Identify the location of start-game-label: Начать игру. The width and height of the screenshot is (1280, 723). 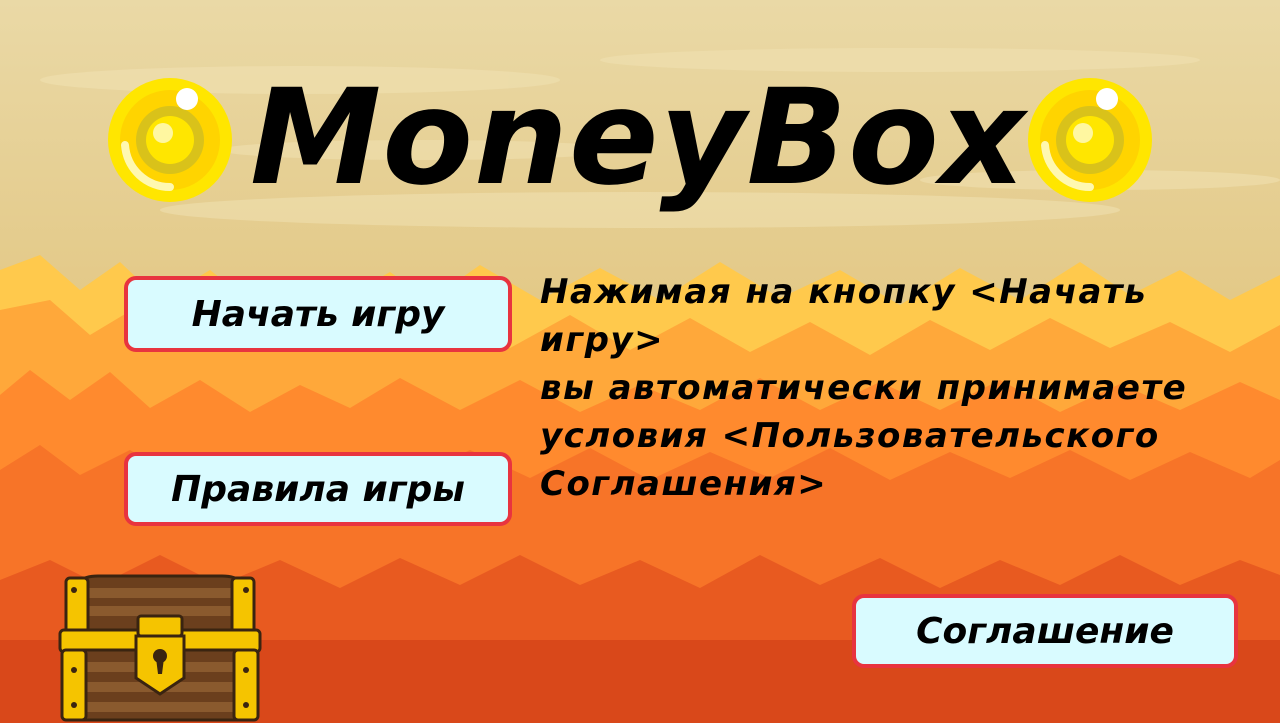
(318, 314).